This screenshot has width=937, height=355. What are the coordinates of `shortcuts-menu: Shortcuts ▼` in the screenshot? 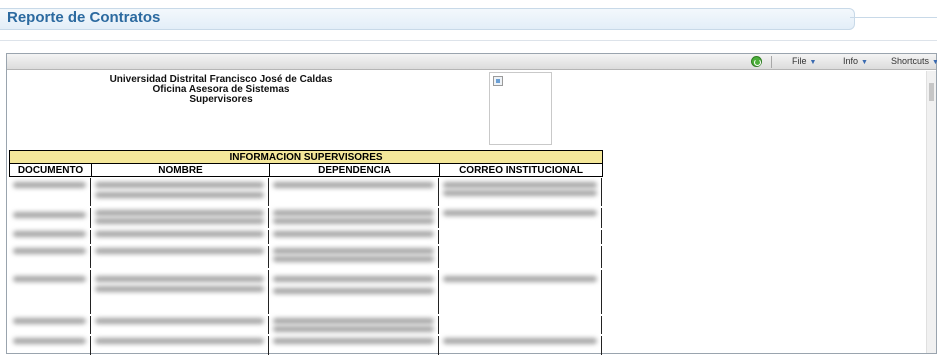 It's located at (914, 61).